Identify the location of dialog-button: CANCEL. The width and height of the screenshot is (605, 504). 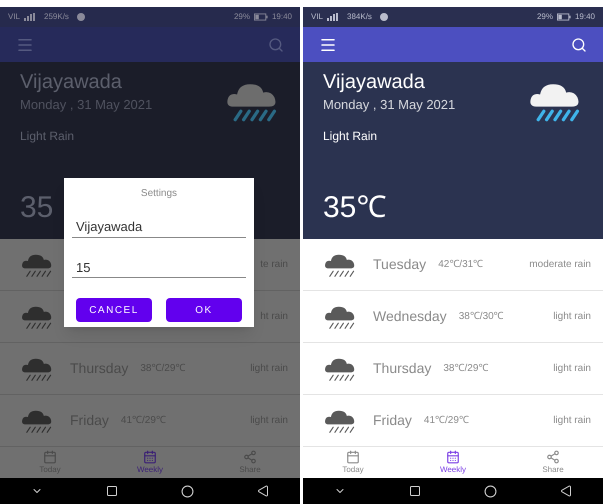
(114, 310).